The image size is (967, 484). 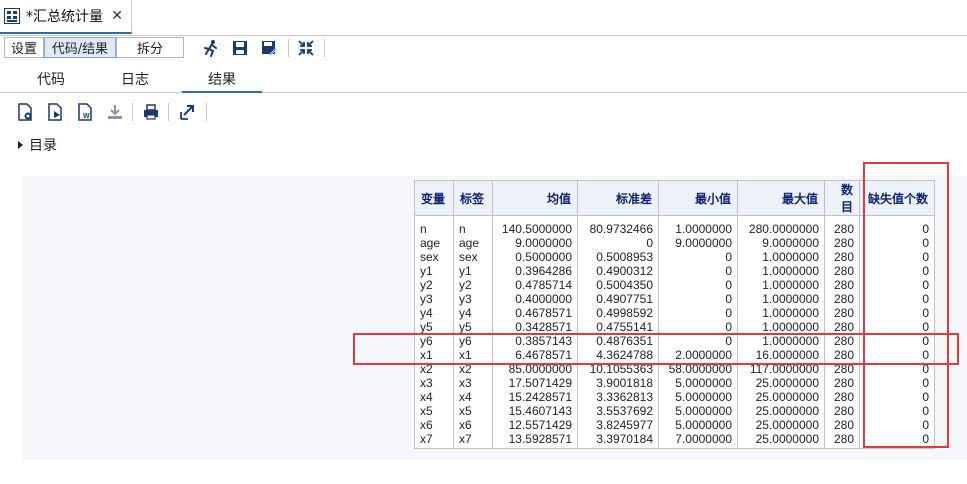 What do you see at coordinates (434, 327) in the screenshot?
I see `cell-variable: y5` at bounding box center [434, 327].